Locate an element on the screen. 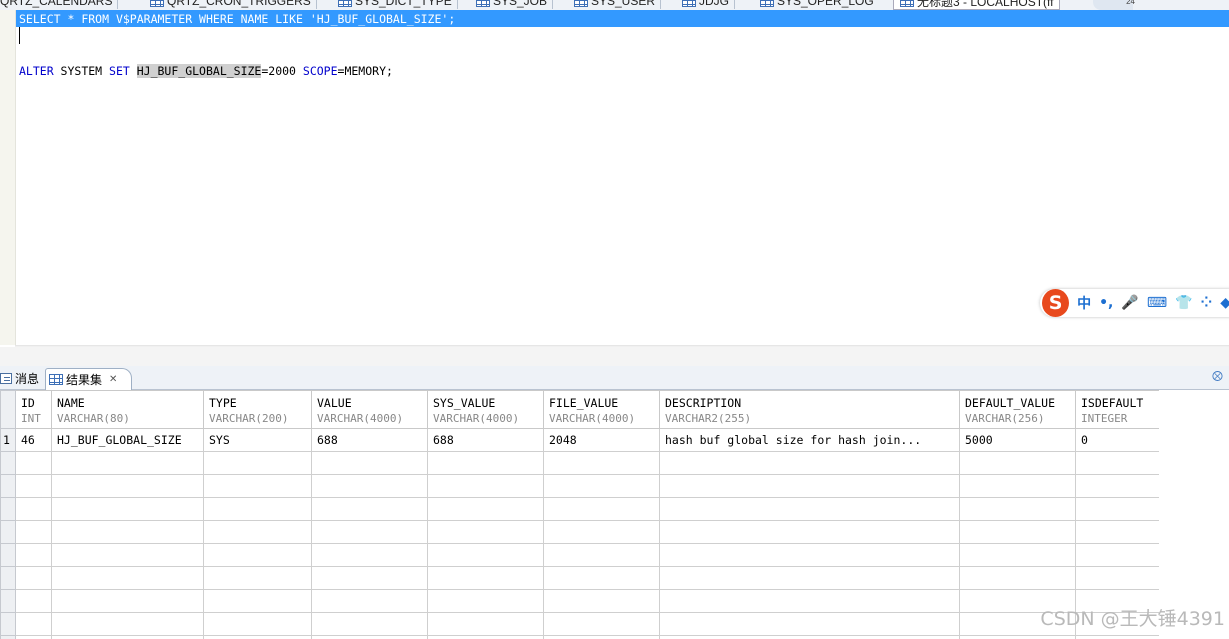  column-type: VARCHAR(4000) is located at coordinates (592, 418).